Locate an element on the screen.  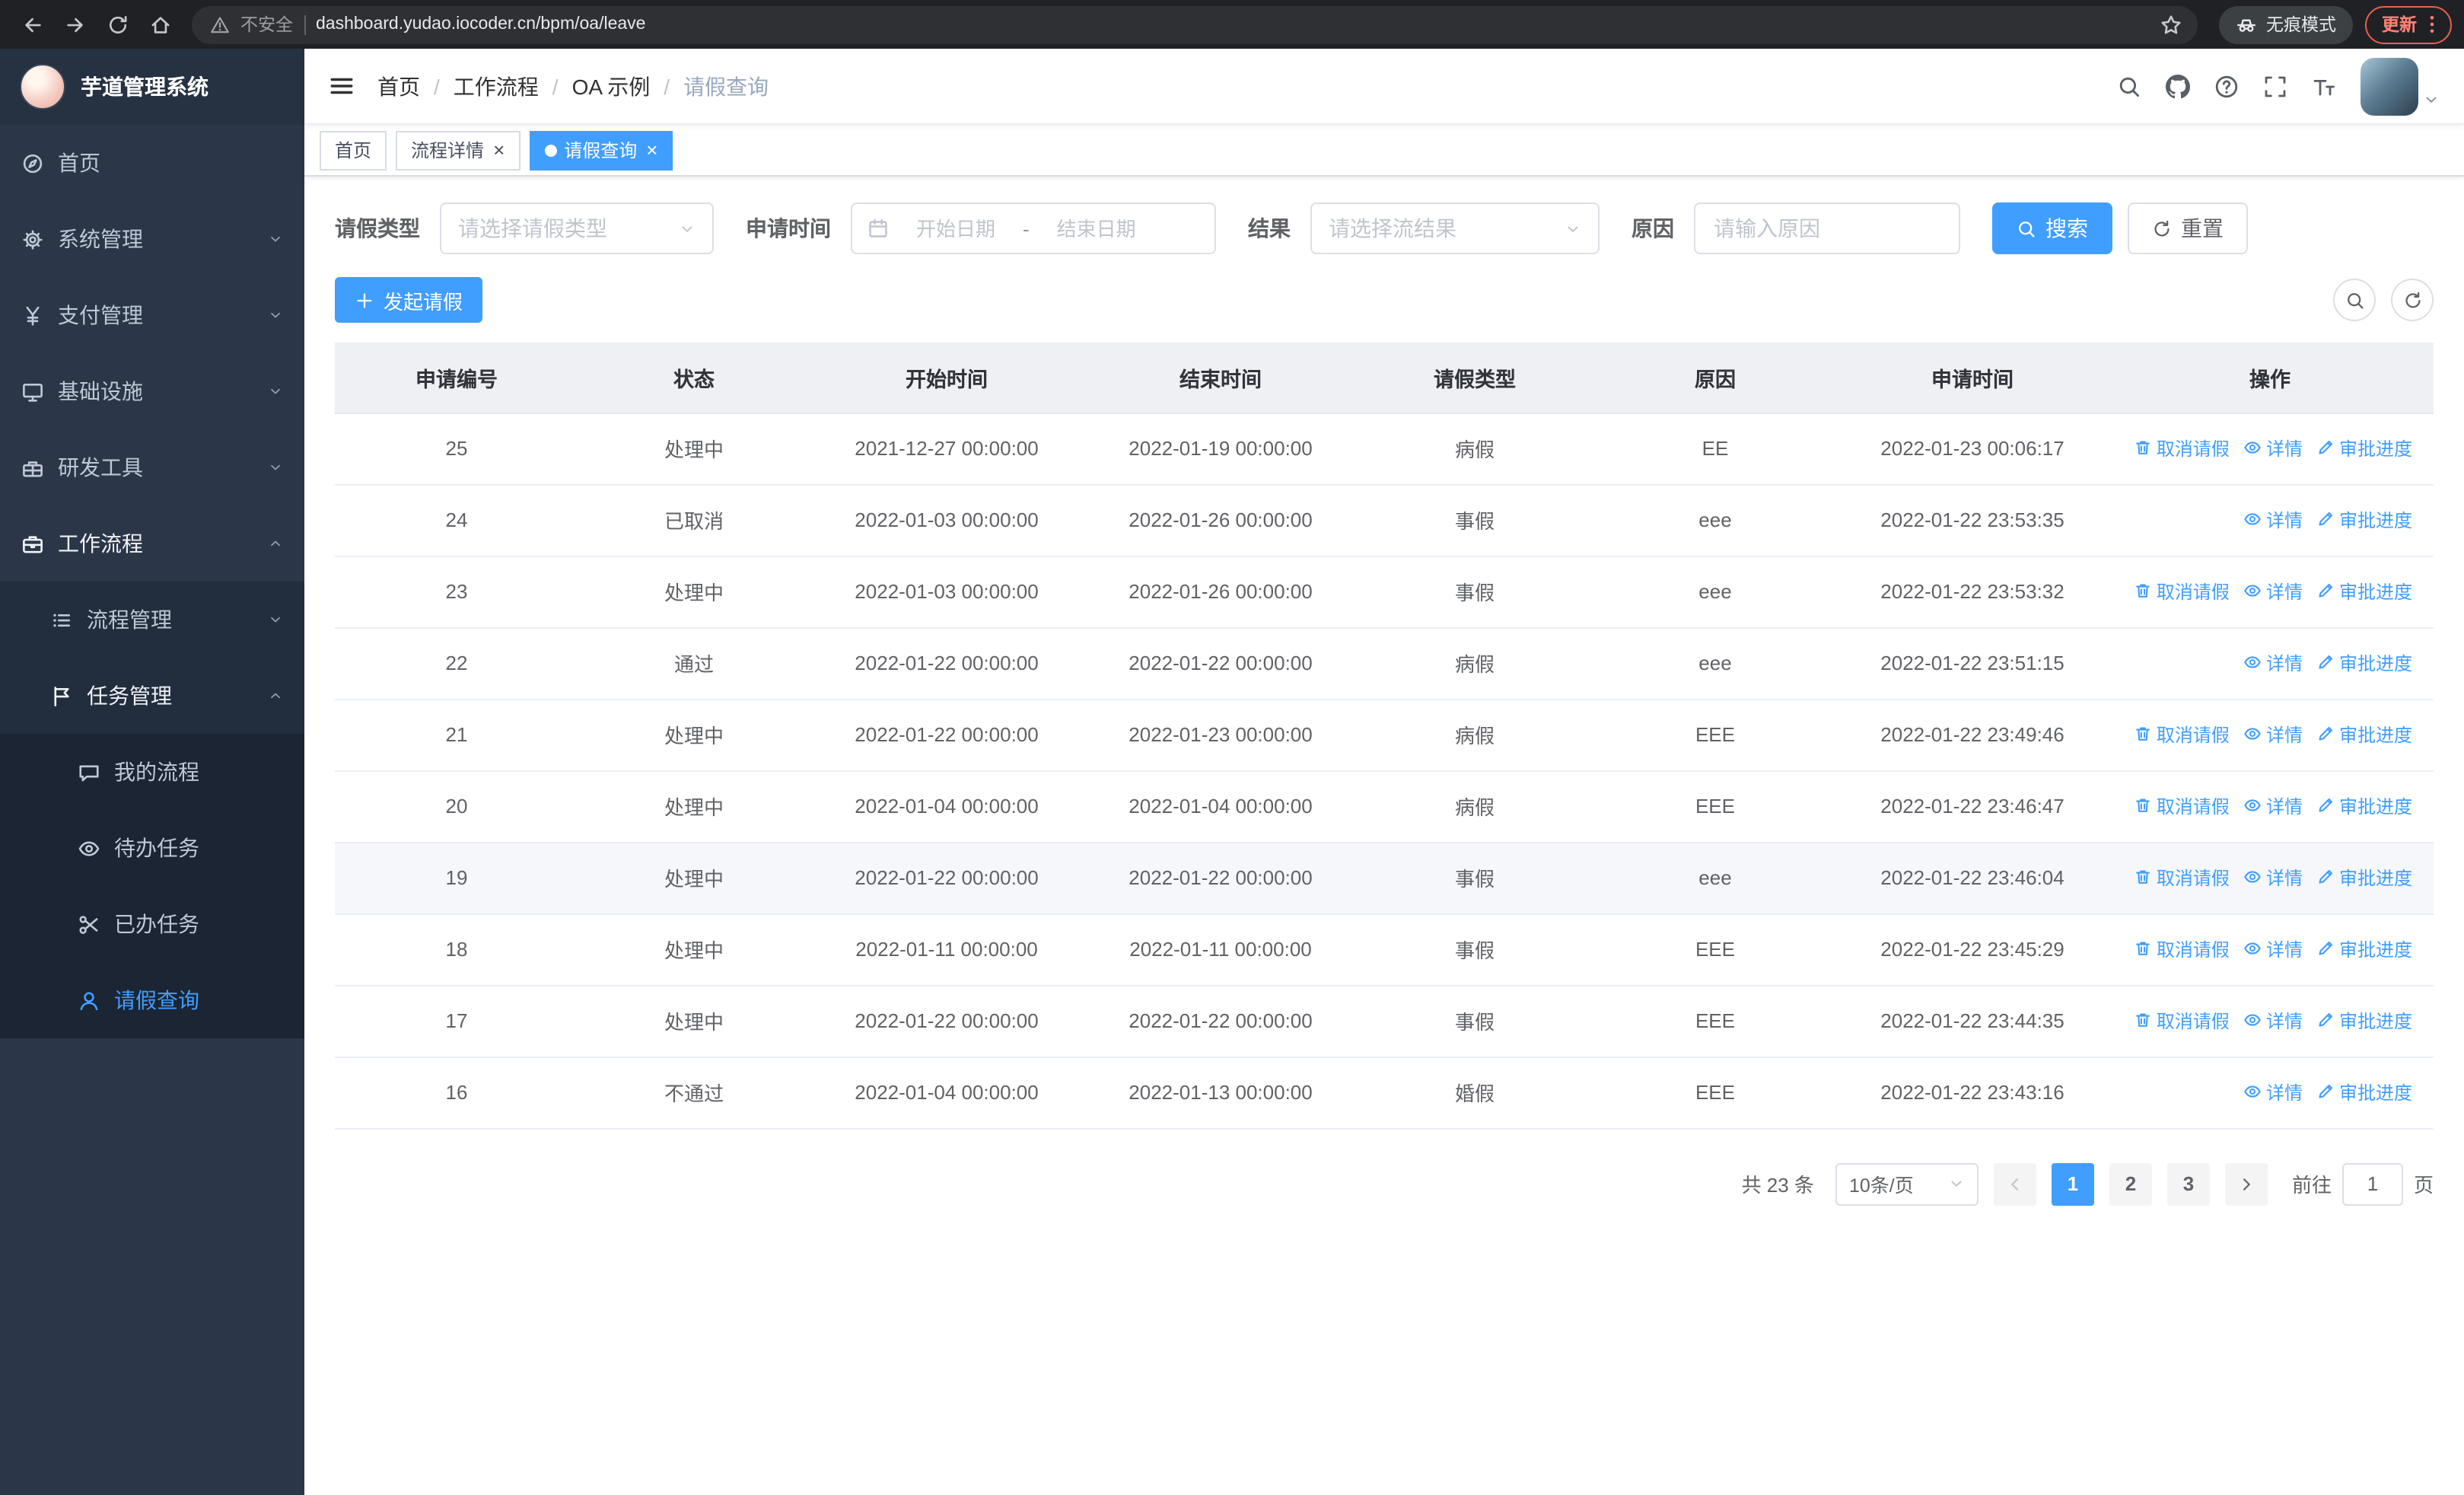
tab-0: 首页 is located at coordinates (353, 150).